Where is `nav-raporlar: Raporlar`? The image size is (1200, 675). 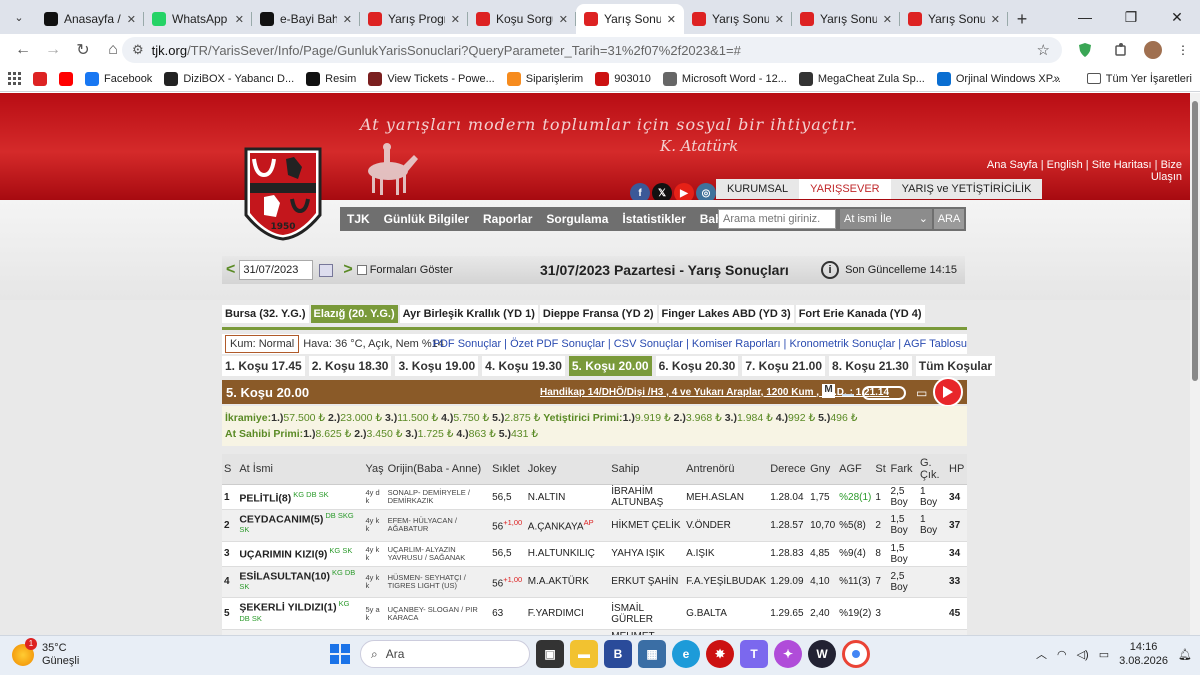 nav-raporlar: Raporlar is located at coordinates (507, 219).